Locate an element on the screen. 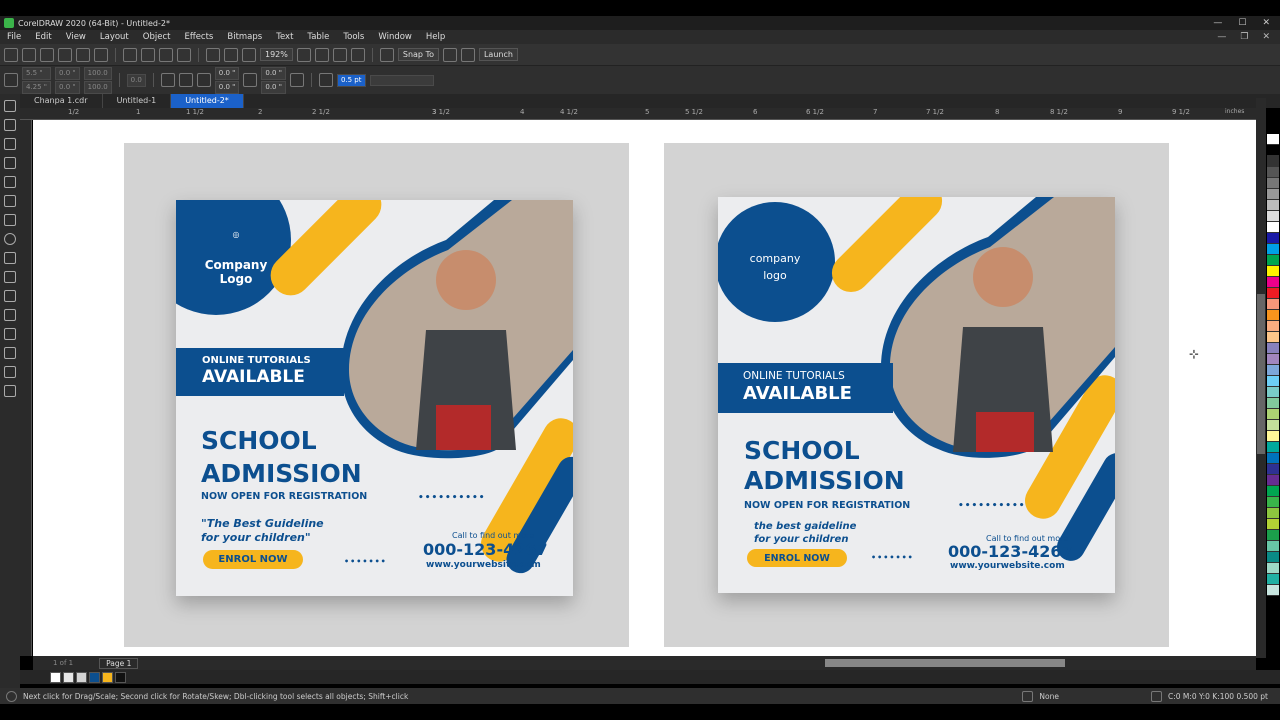 The width and height of the screenshot is (1280, 720). doc-close-icon: ✕ is located at coordinates (1266, 37).